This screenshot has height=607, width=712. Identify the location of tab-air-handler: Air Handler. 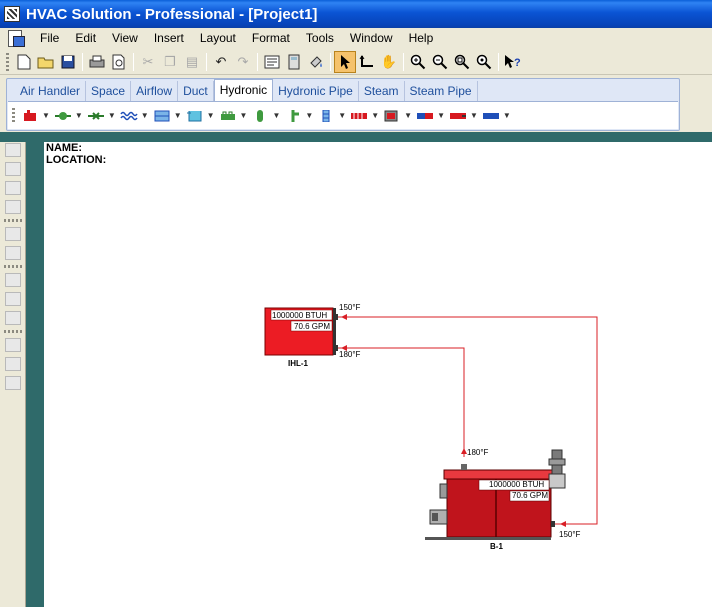
(51, 91).